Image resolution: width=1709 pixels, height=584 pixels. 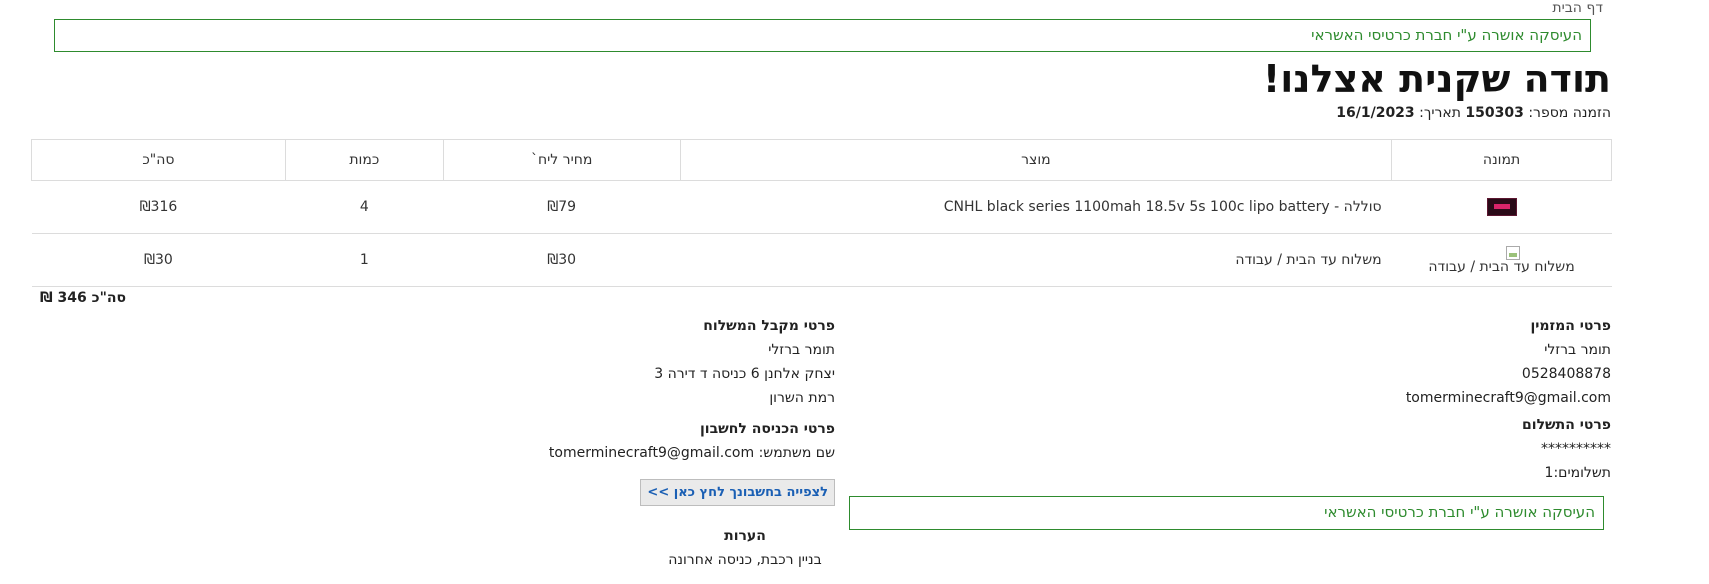 I want to click on order-grand-total: סה"כ 346 ₪, so click(x=83, y=298).